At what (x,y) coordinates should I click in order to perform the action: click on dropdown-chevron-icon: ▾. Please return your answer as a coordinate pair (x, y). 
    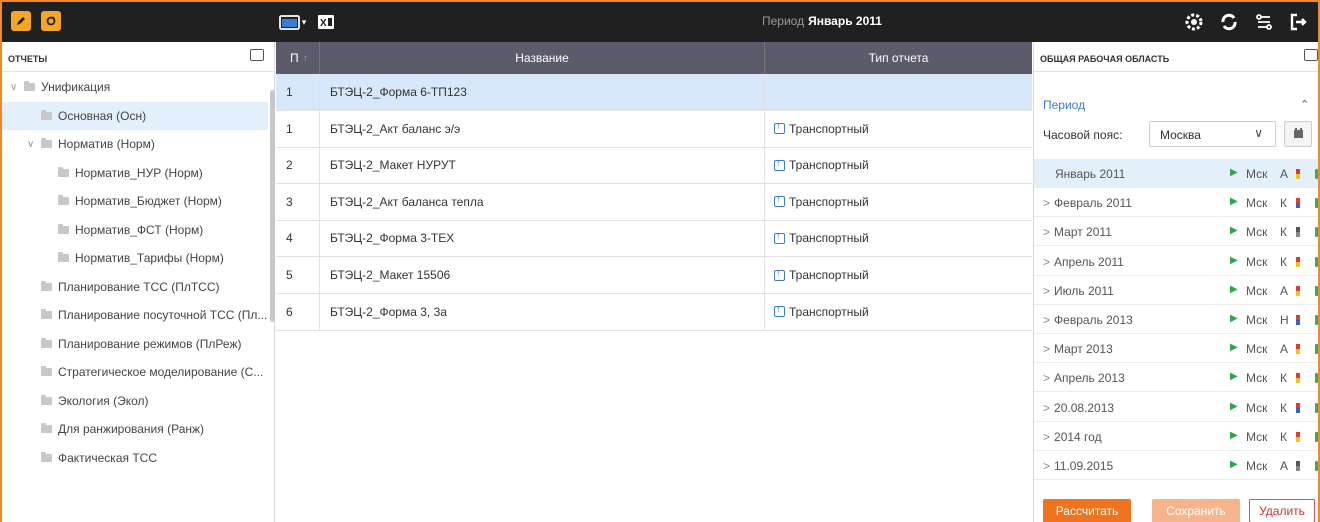
    Looking at the image, I should click on (304, 22).